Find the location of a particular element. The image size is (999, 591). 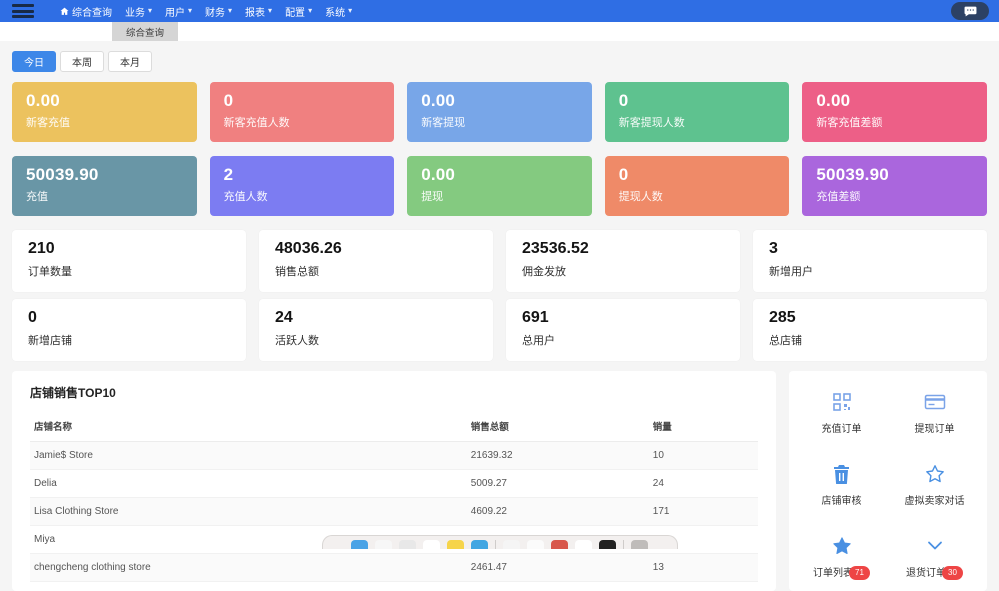

action-withdraw-orders: 提现订单 is located at coordinates (934, 413).